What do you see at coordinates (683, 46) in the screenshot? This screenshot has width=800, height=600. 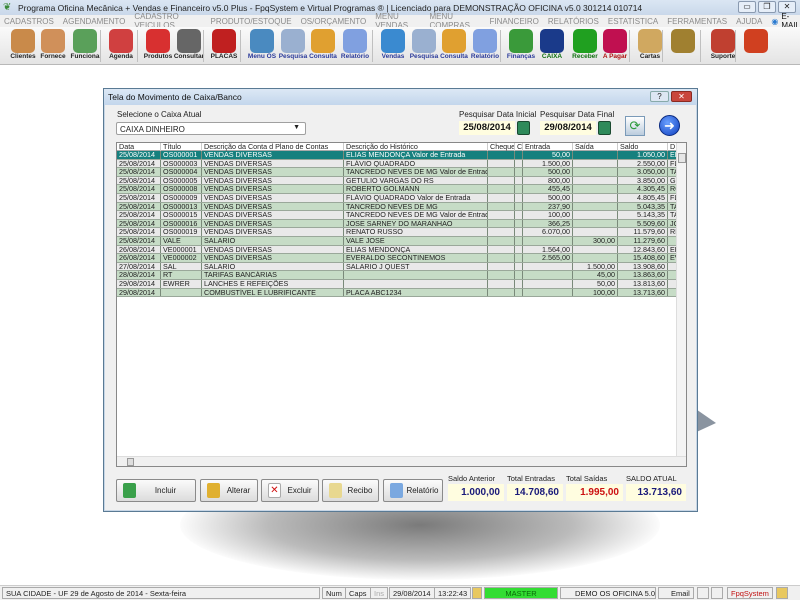 I see `toolbar-button-coins` at bounding box center [683, 46].